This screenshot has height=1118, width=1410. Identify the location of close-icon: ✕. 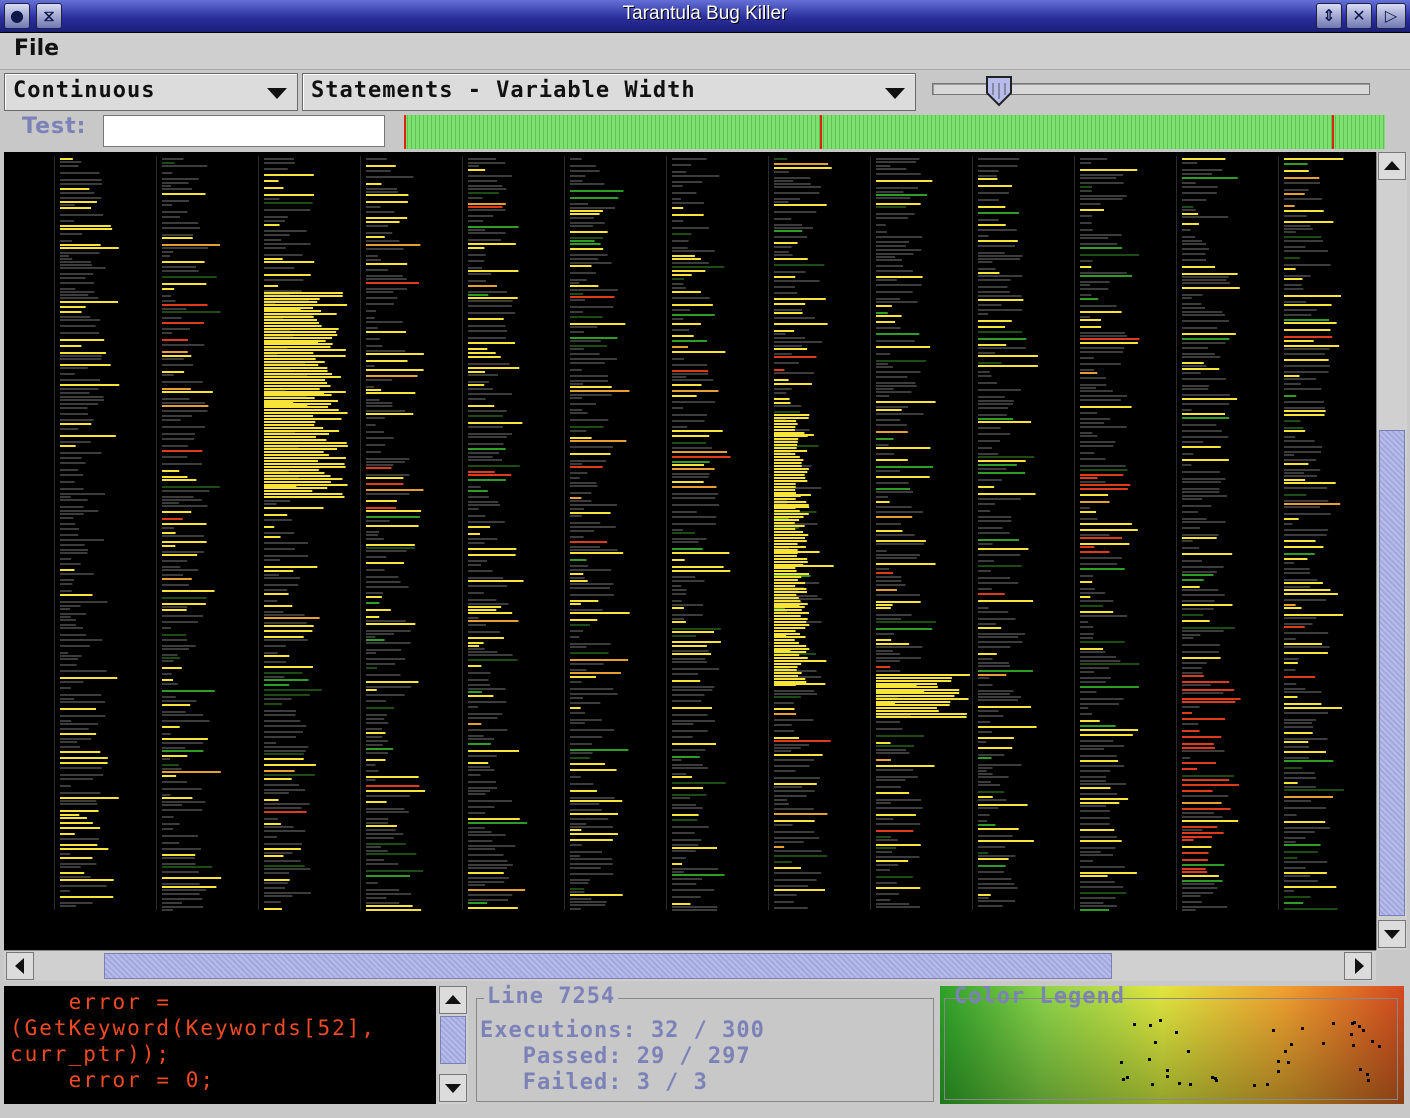
(1359, 16).